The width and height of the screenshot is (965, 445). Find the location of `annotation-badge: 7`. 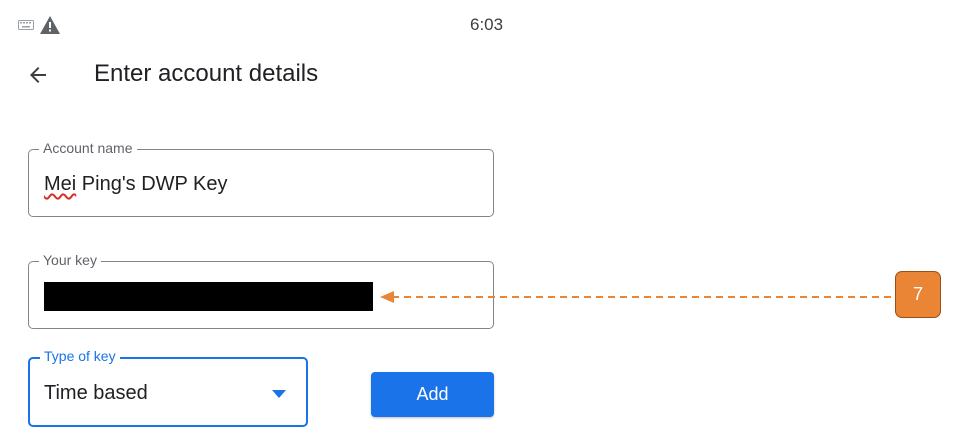

annotation-badge: 7 is located at coordinates (918, 294).